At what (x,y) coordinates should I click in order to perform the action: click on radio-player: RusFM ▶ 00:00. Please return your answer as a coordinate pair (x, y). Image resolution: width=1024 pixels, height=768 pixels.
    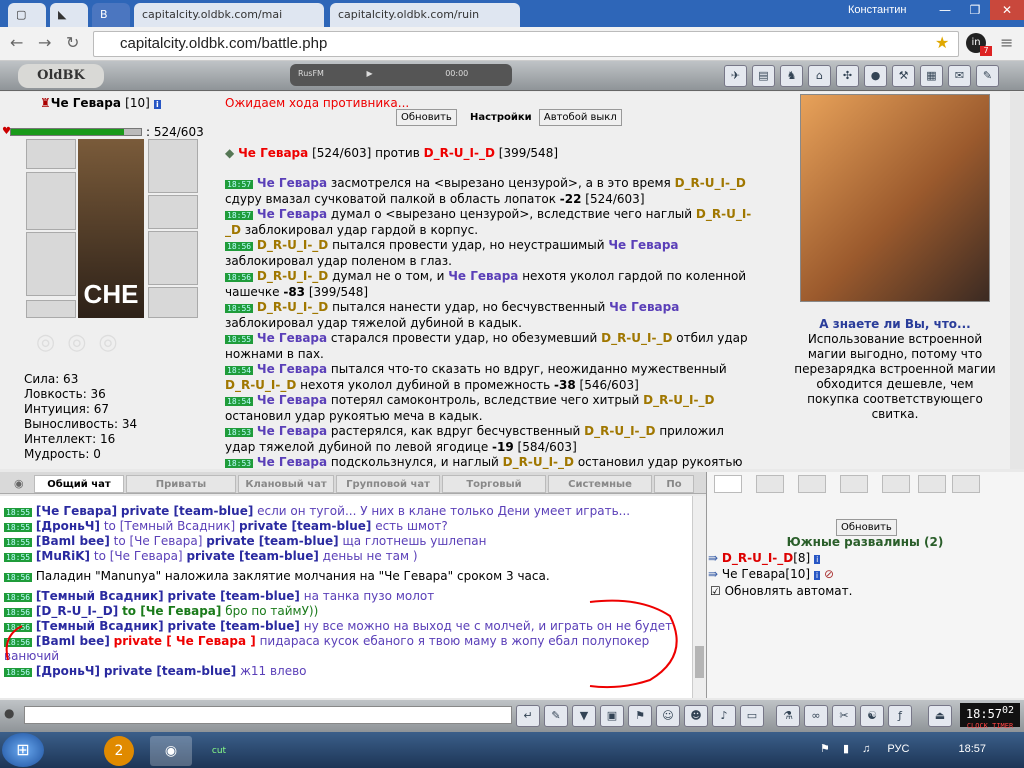
    Looking at the image, I should click on (401, 75).